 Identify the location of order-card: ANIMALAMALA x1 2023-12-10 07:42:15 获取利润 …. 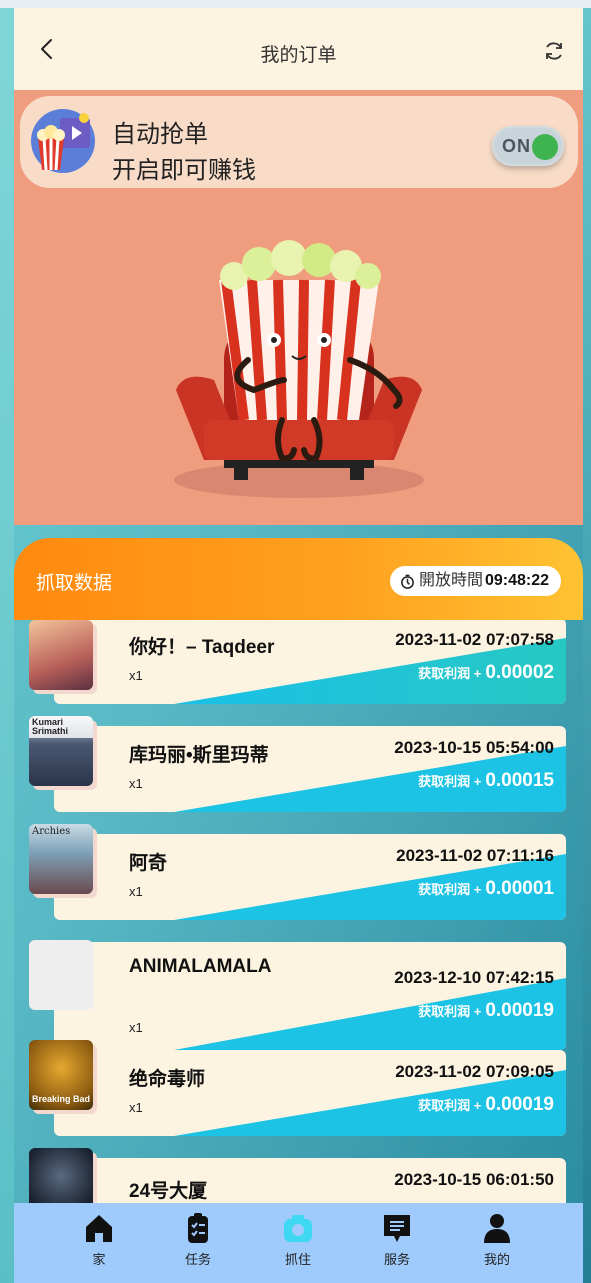
(310, 996).